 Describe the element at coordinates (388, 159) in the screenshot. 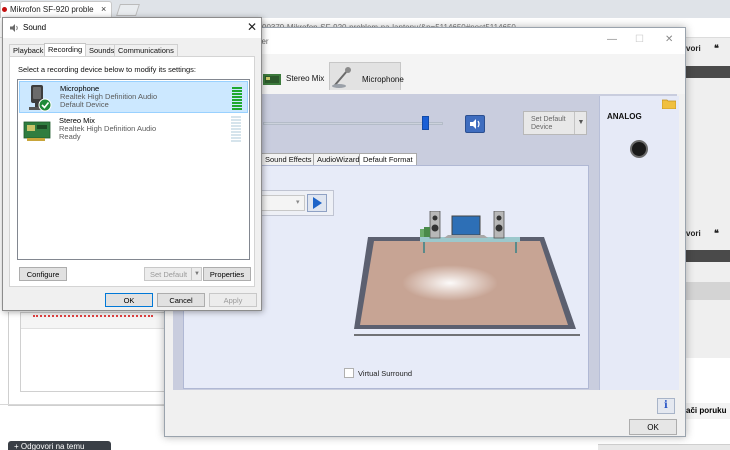

I see `tab-default-format: Default Format` at that location.